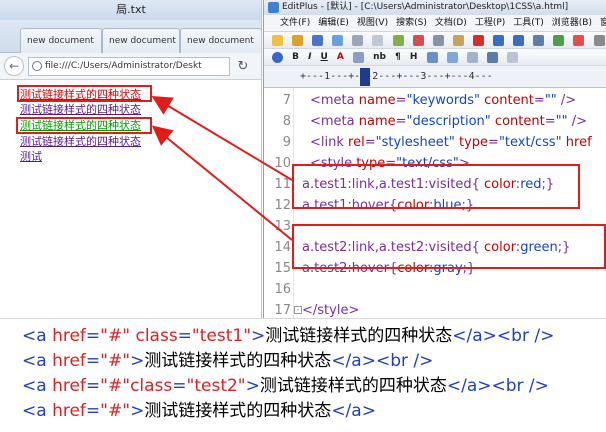 This screenshot has height=432, width=606. What do you see at coordinates (579, 40) in the screenshot?
I see `font-icon` at bounding box center [579, 40].